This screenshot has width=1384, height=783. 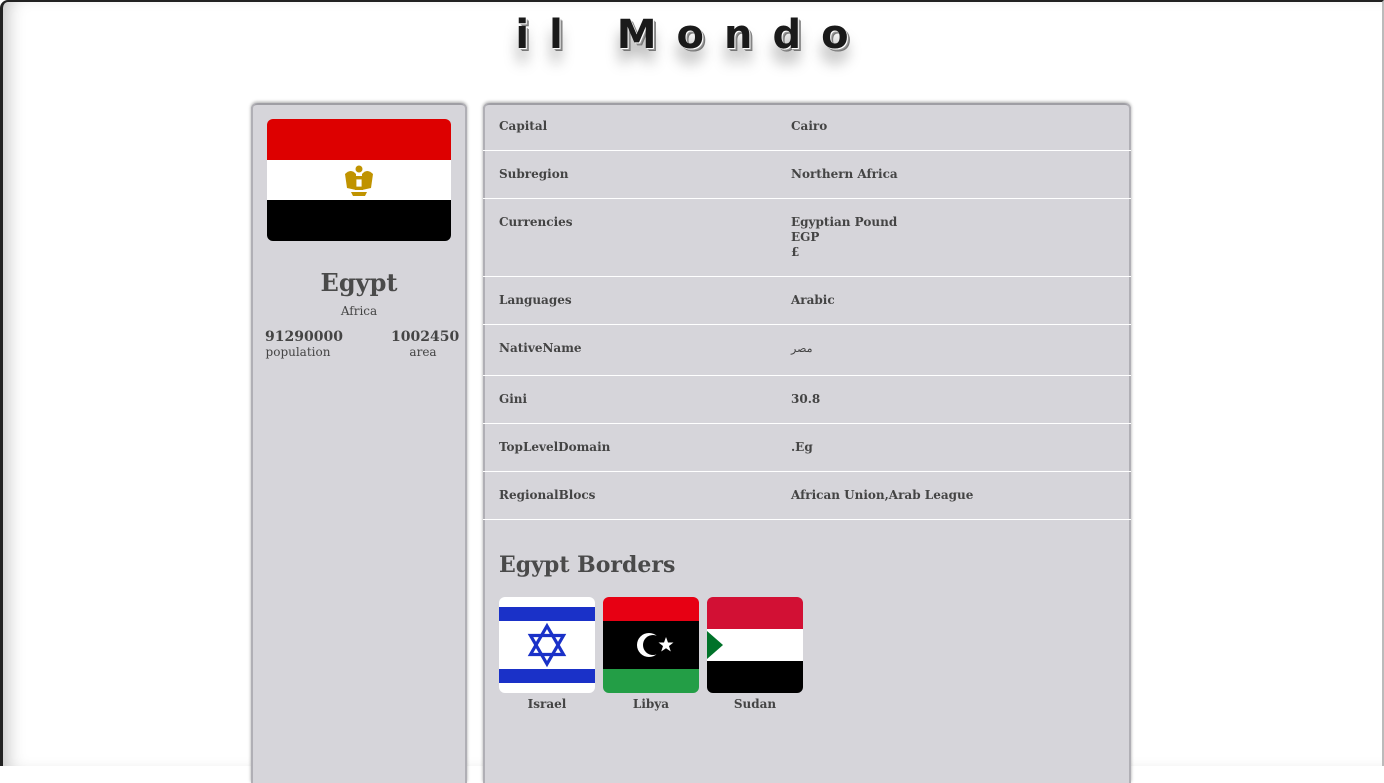 What do you see at coordinates (298, 352) in the screenshot?
I see `population-label: population` at bounding box center [298, 352].